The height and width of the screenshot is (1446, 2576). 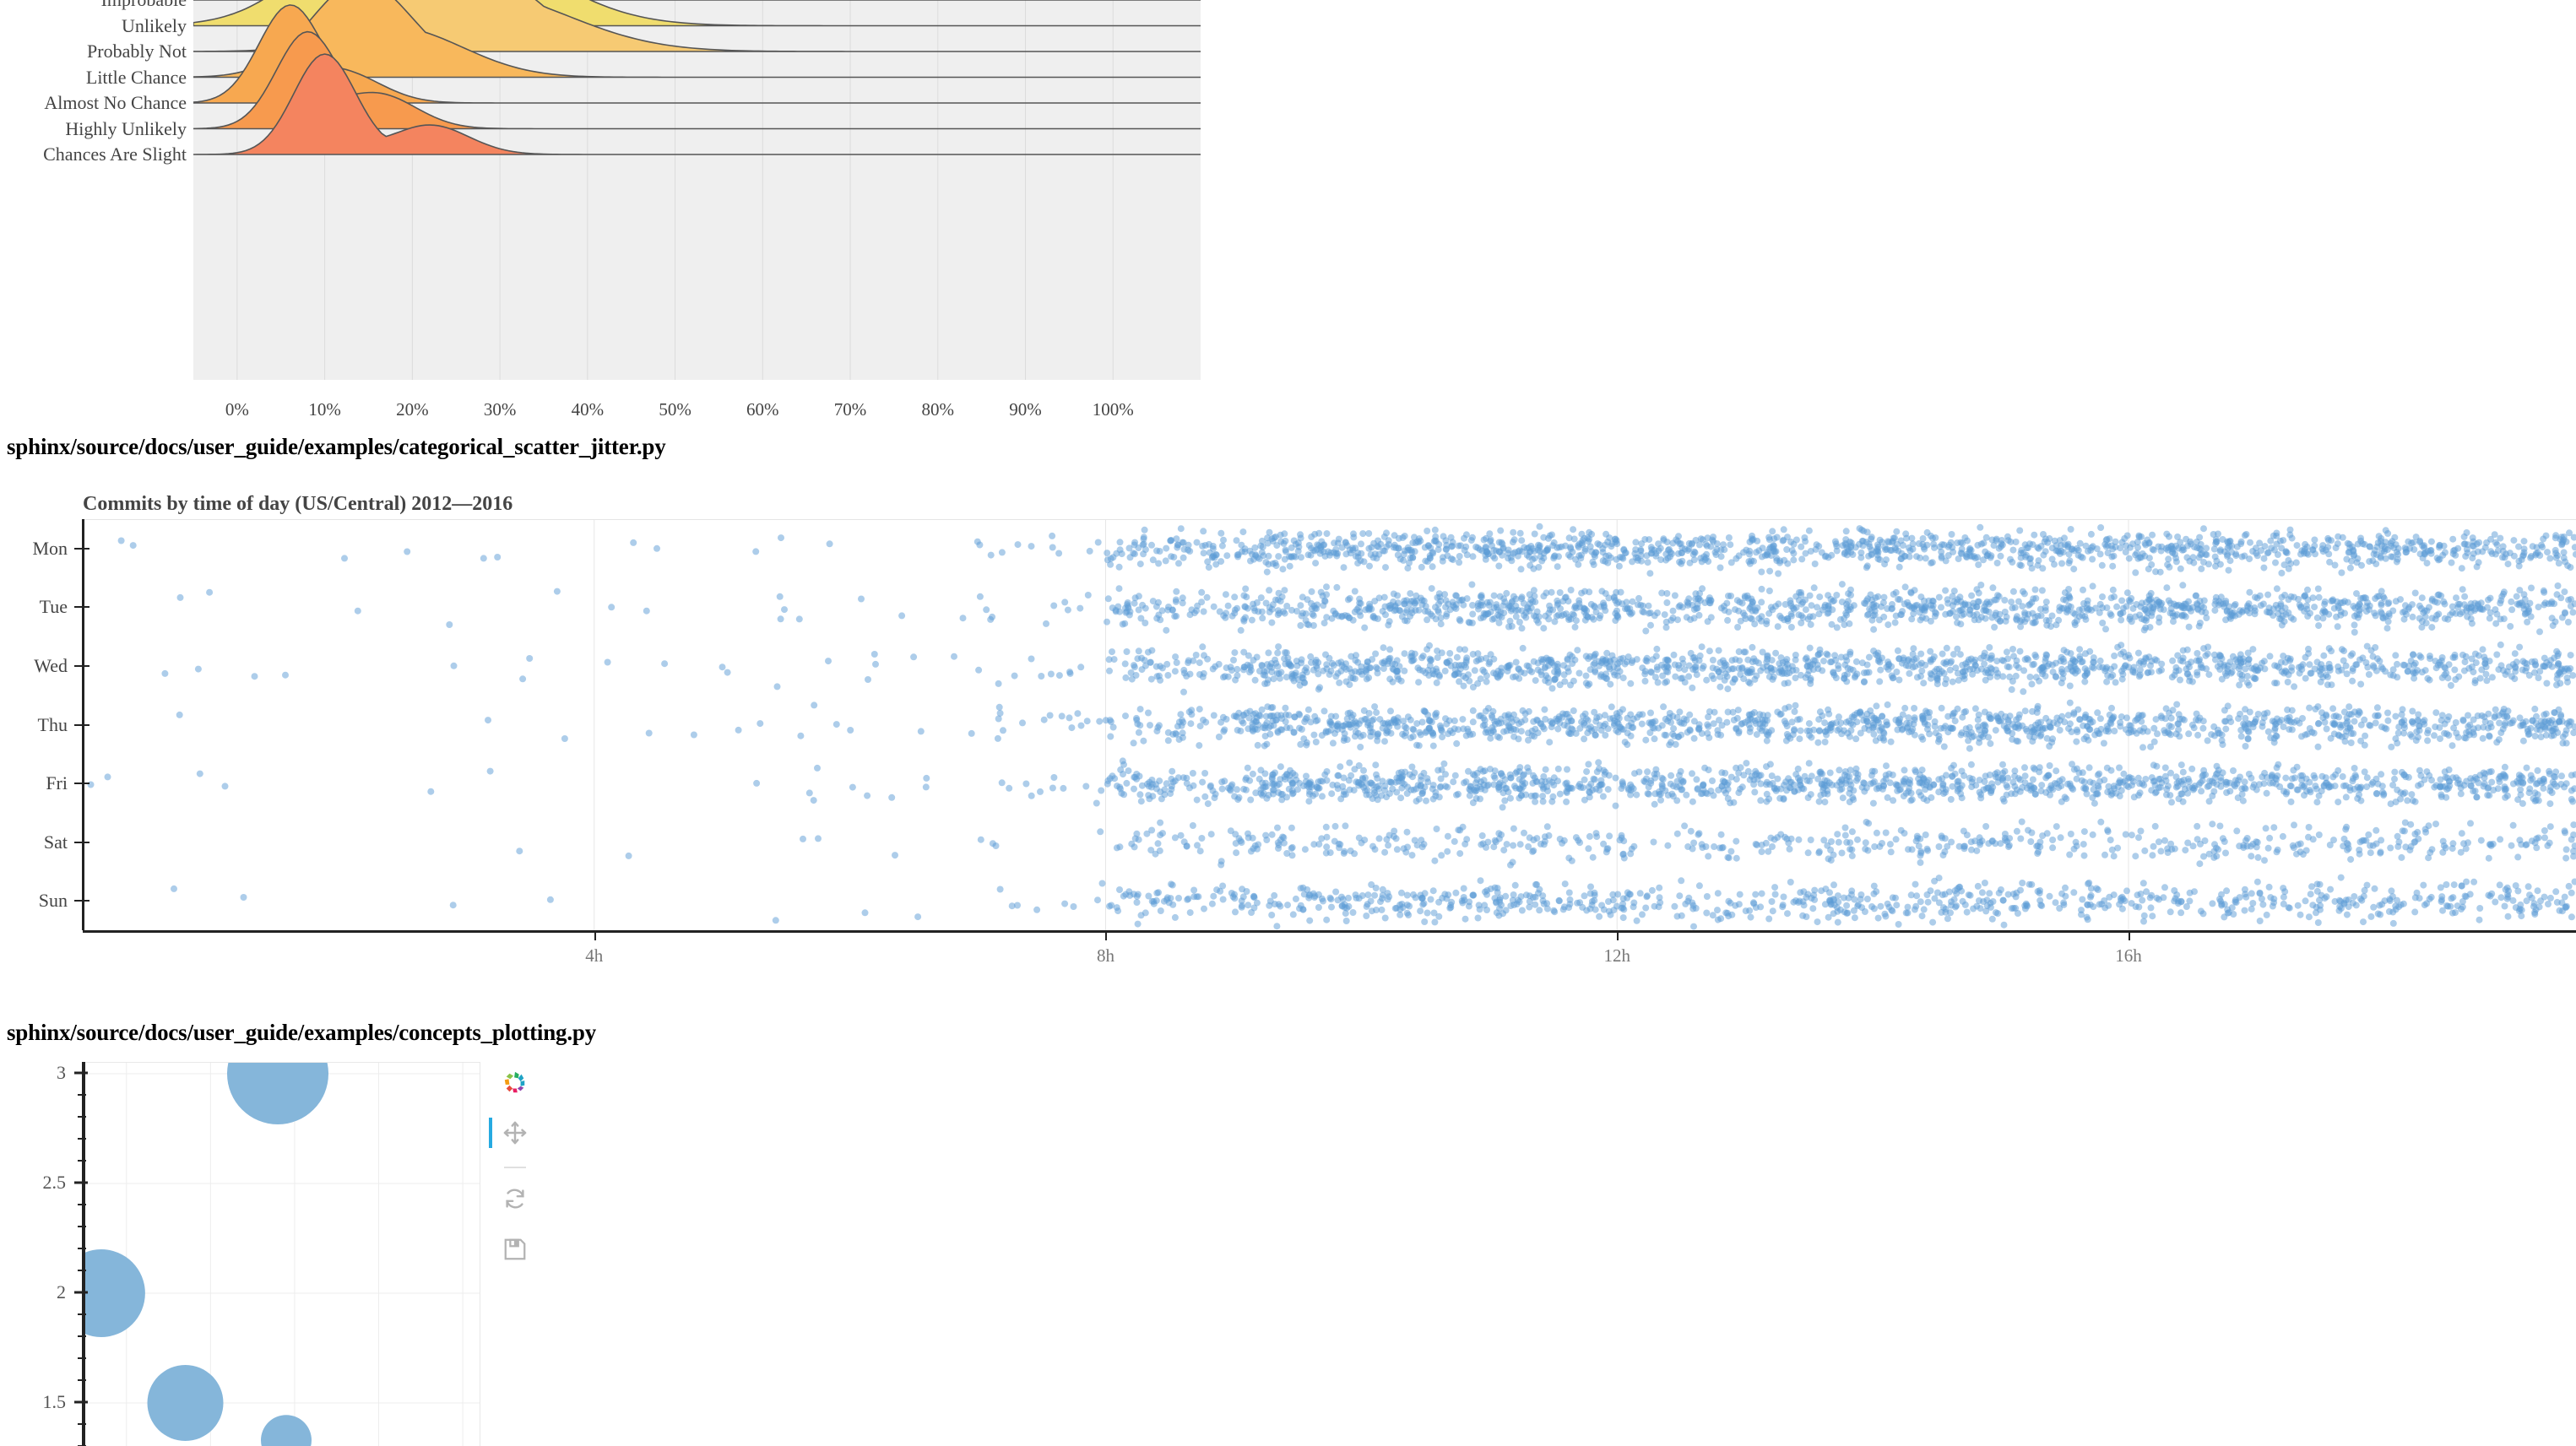 I want to click on ridgeline-category-label: Little Chance, so click(x=136, y=77).